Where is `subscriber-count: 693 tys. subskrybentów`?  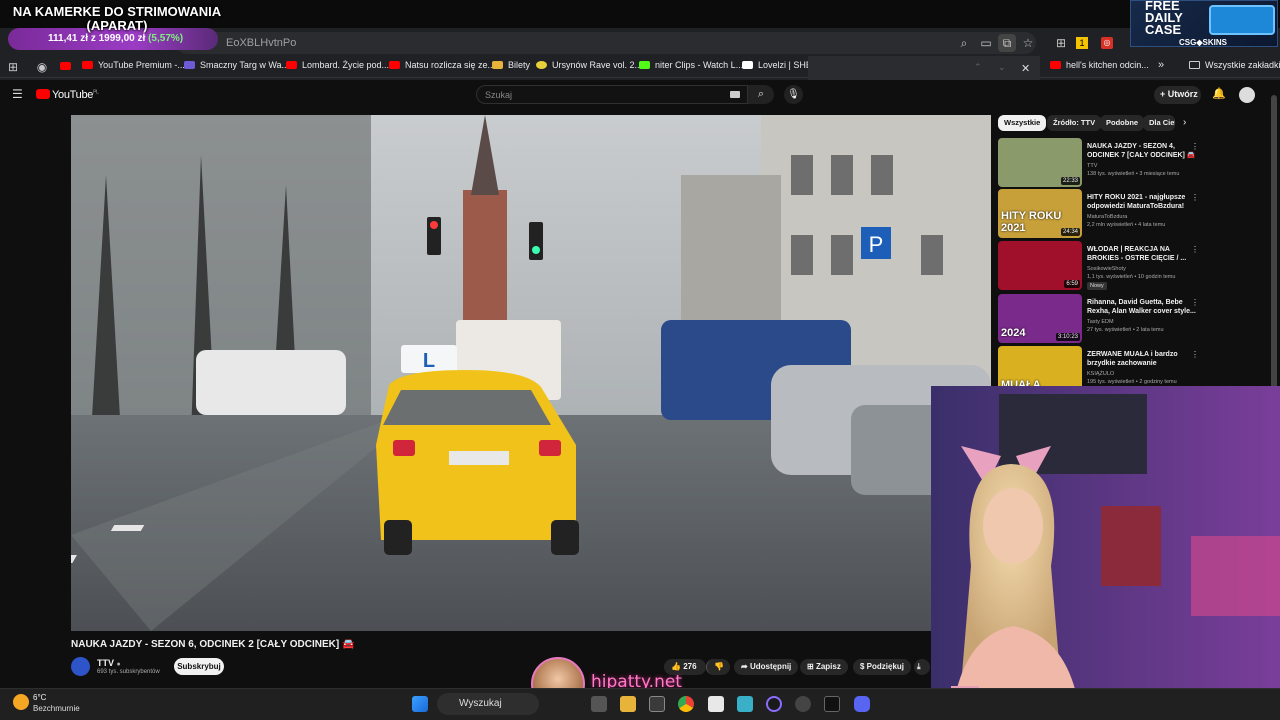
subscriber-count: 693 tys. subskrybentów is located at coordinates (128, 672).